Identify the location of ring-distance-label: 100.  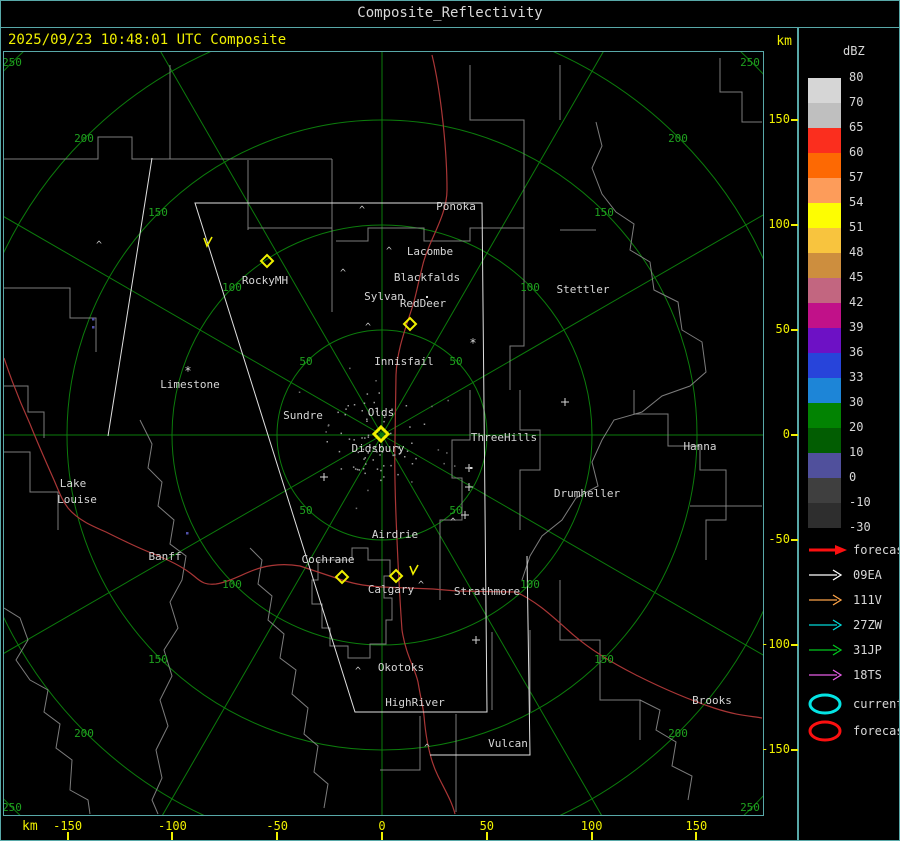
(530, 584).